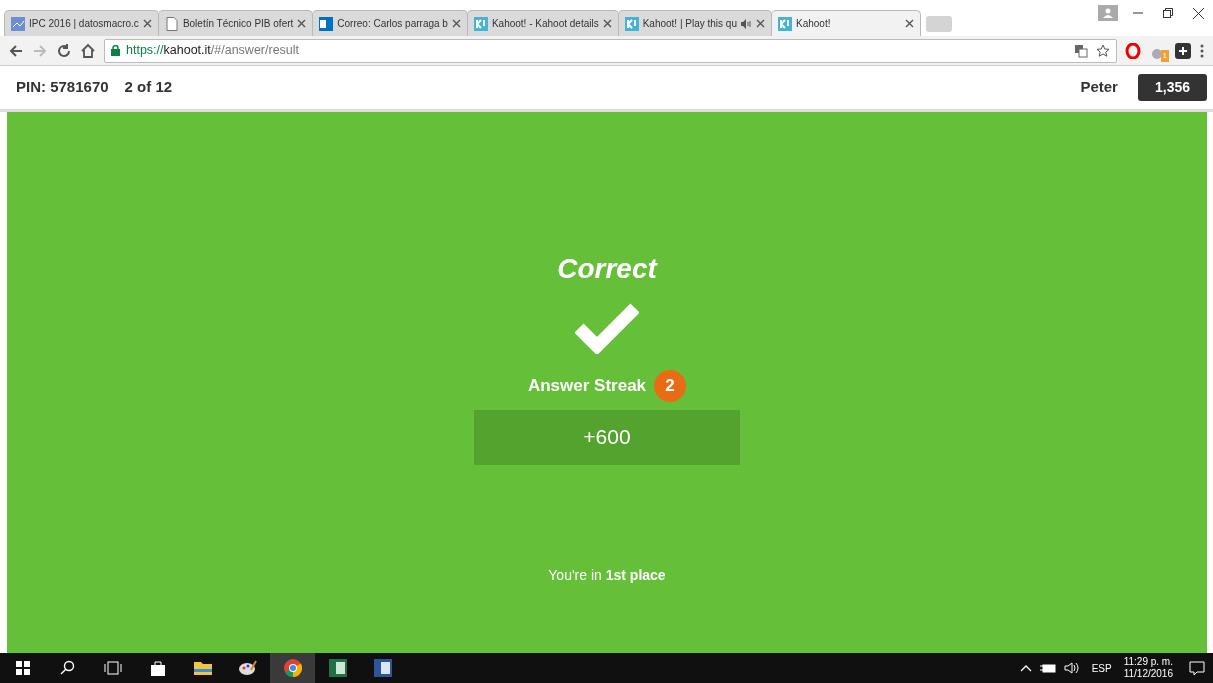  I want to click on home-icon, so click(88, 50).